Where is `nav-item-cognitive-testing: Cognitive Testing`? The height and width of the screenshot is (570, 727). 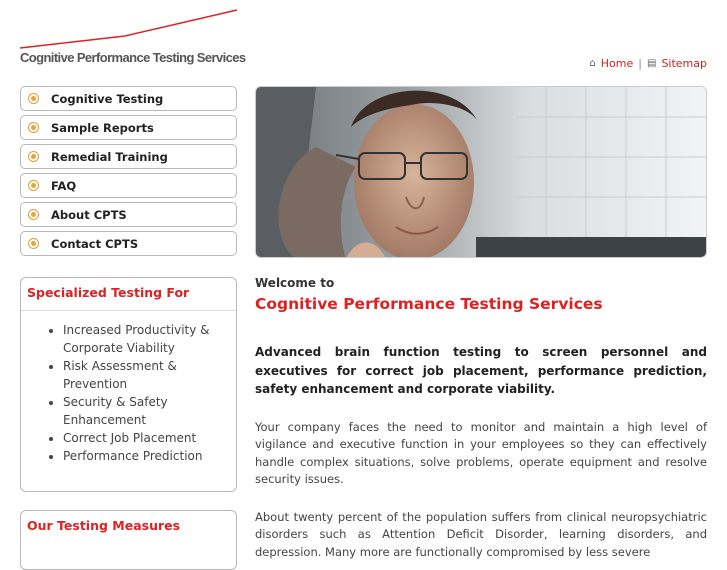 nav-item-cognitive-testing: Cognitive Testing is located at coordinates (128, 98).